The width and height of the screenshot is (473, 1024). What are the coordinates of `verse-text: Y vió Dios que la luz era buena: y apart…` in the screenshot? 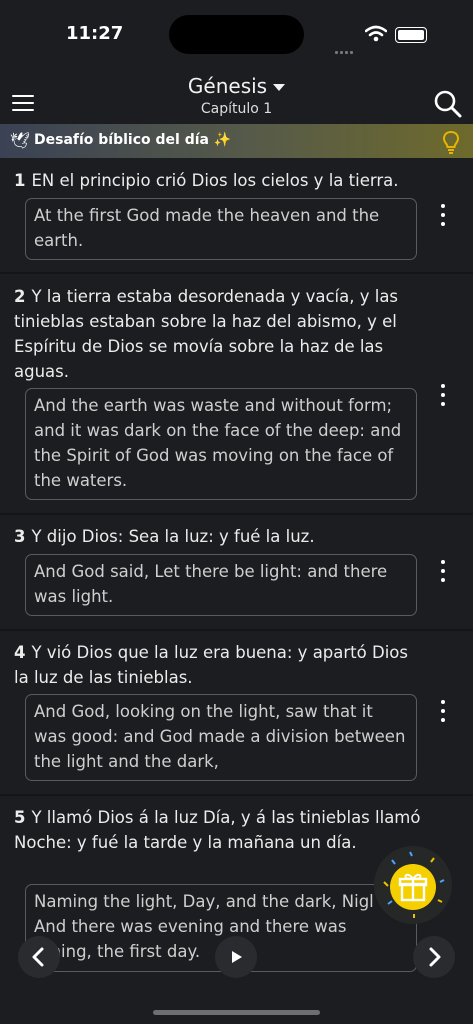 It's located at (211, 665).